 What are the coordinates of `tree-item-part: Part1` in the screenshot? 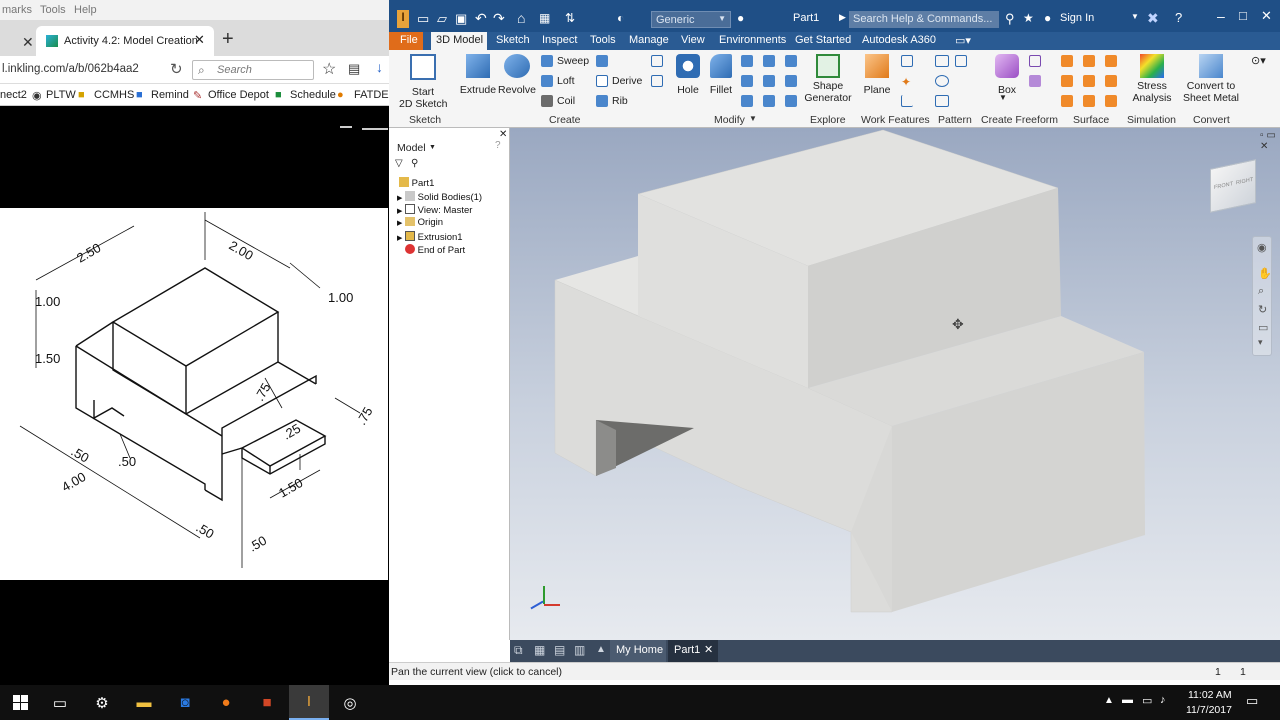 It's located at (416, 183).